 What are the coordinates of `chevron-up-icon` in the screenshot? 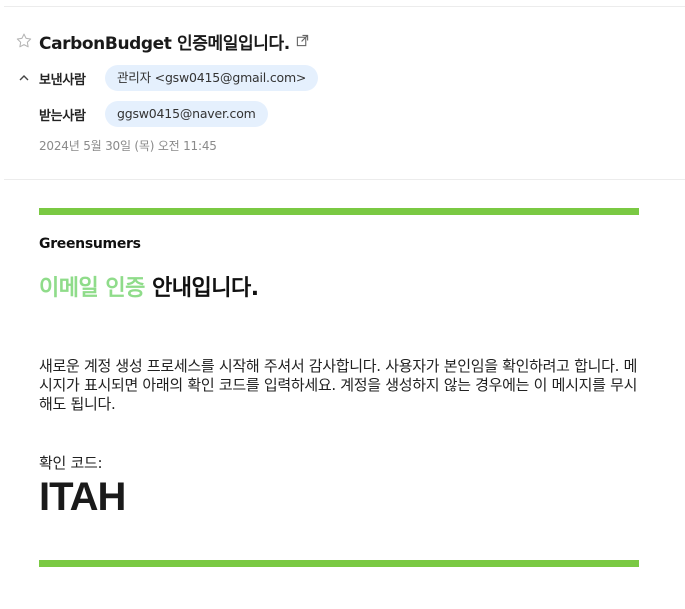 It's located at (24, 78).